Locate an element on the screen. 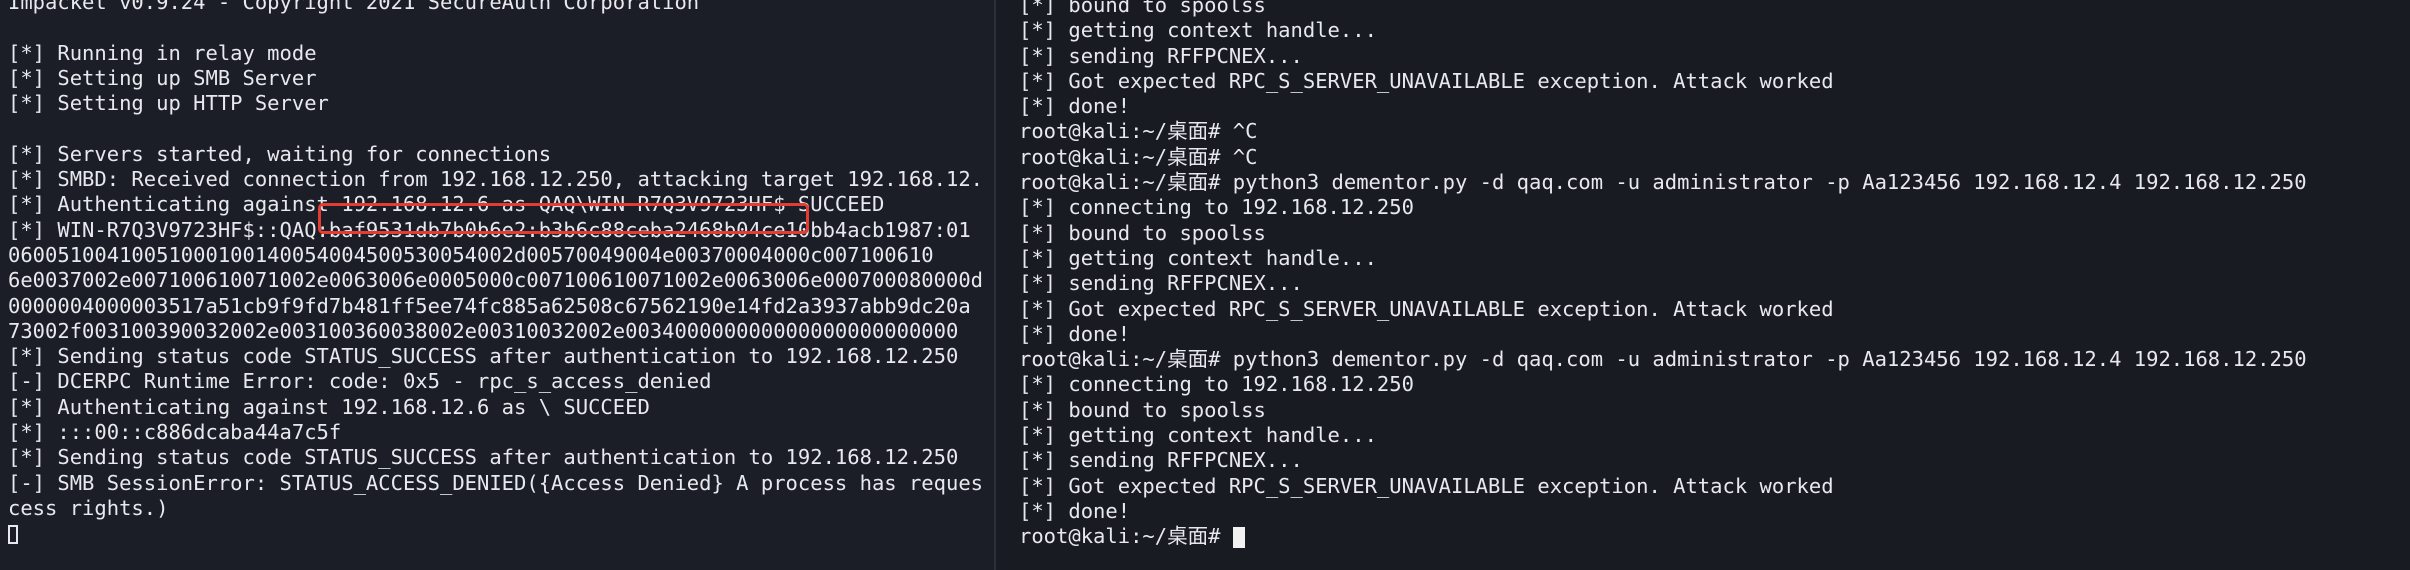 This screenshot has width=2410, height=570. terminal-cursor-line is located at coordinates (501, 533).